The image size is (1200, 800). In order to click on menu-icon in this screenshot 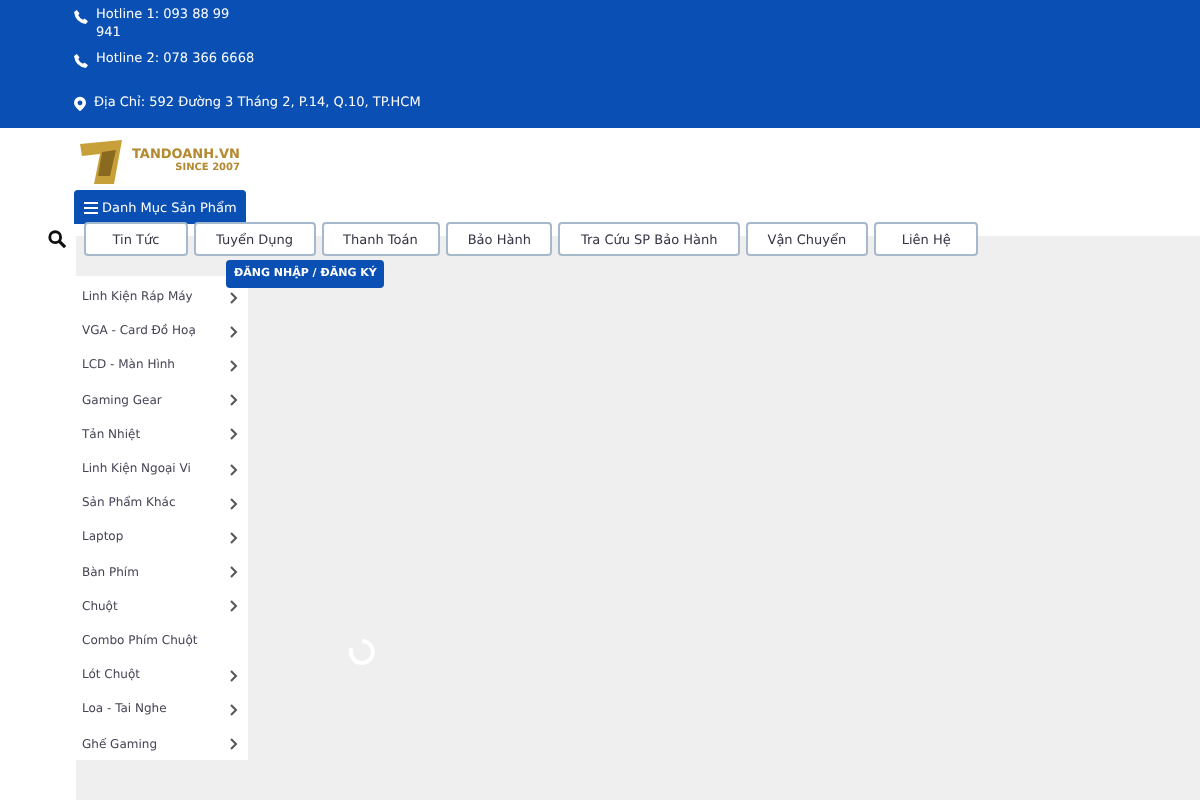, I will do `click(91, 208)`.